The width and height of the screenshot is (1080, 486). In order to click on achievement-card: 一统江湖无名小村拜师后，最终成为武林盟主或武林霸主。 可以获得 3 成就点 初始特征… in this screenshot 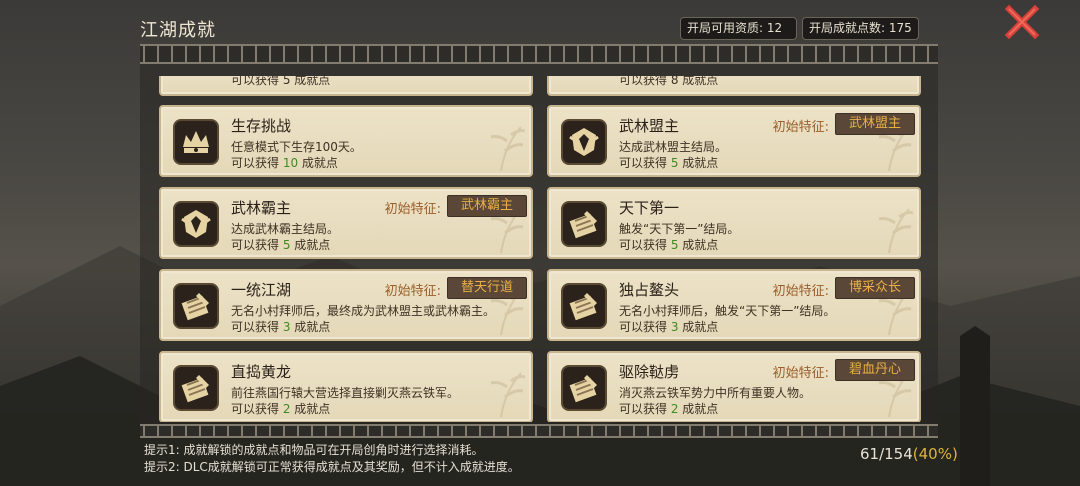, I will do `click(346, 305)`.